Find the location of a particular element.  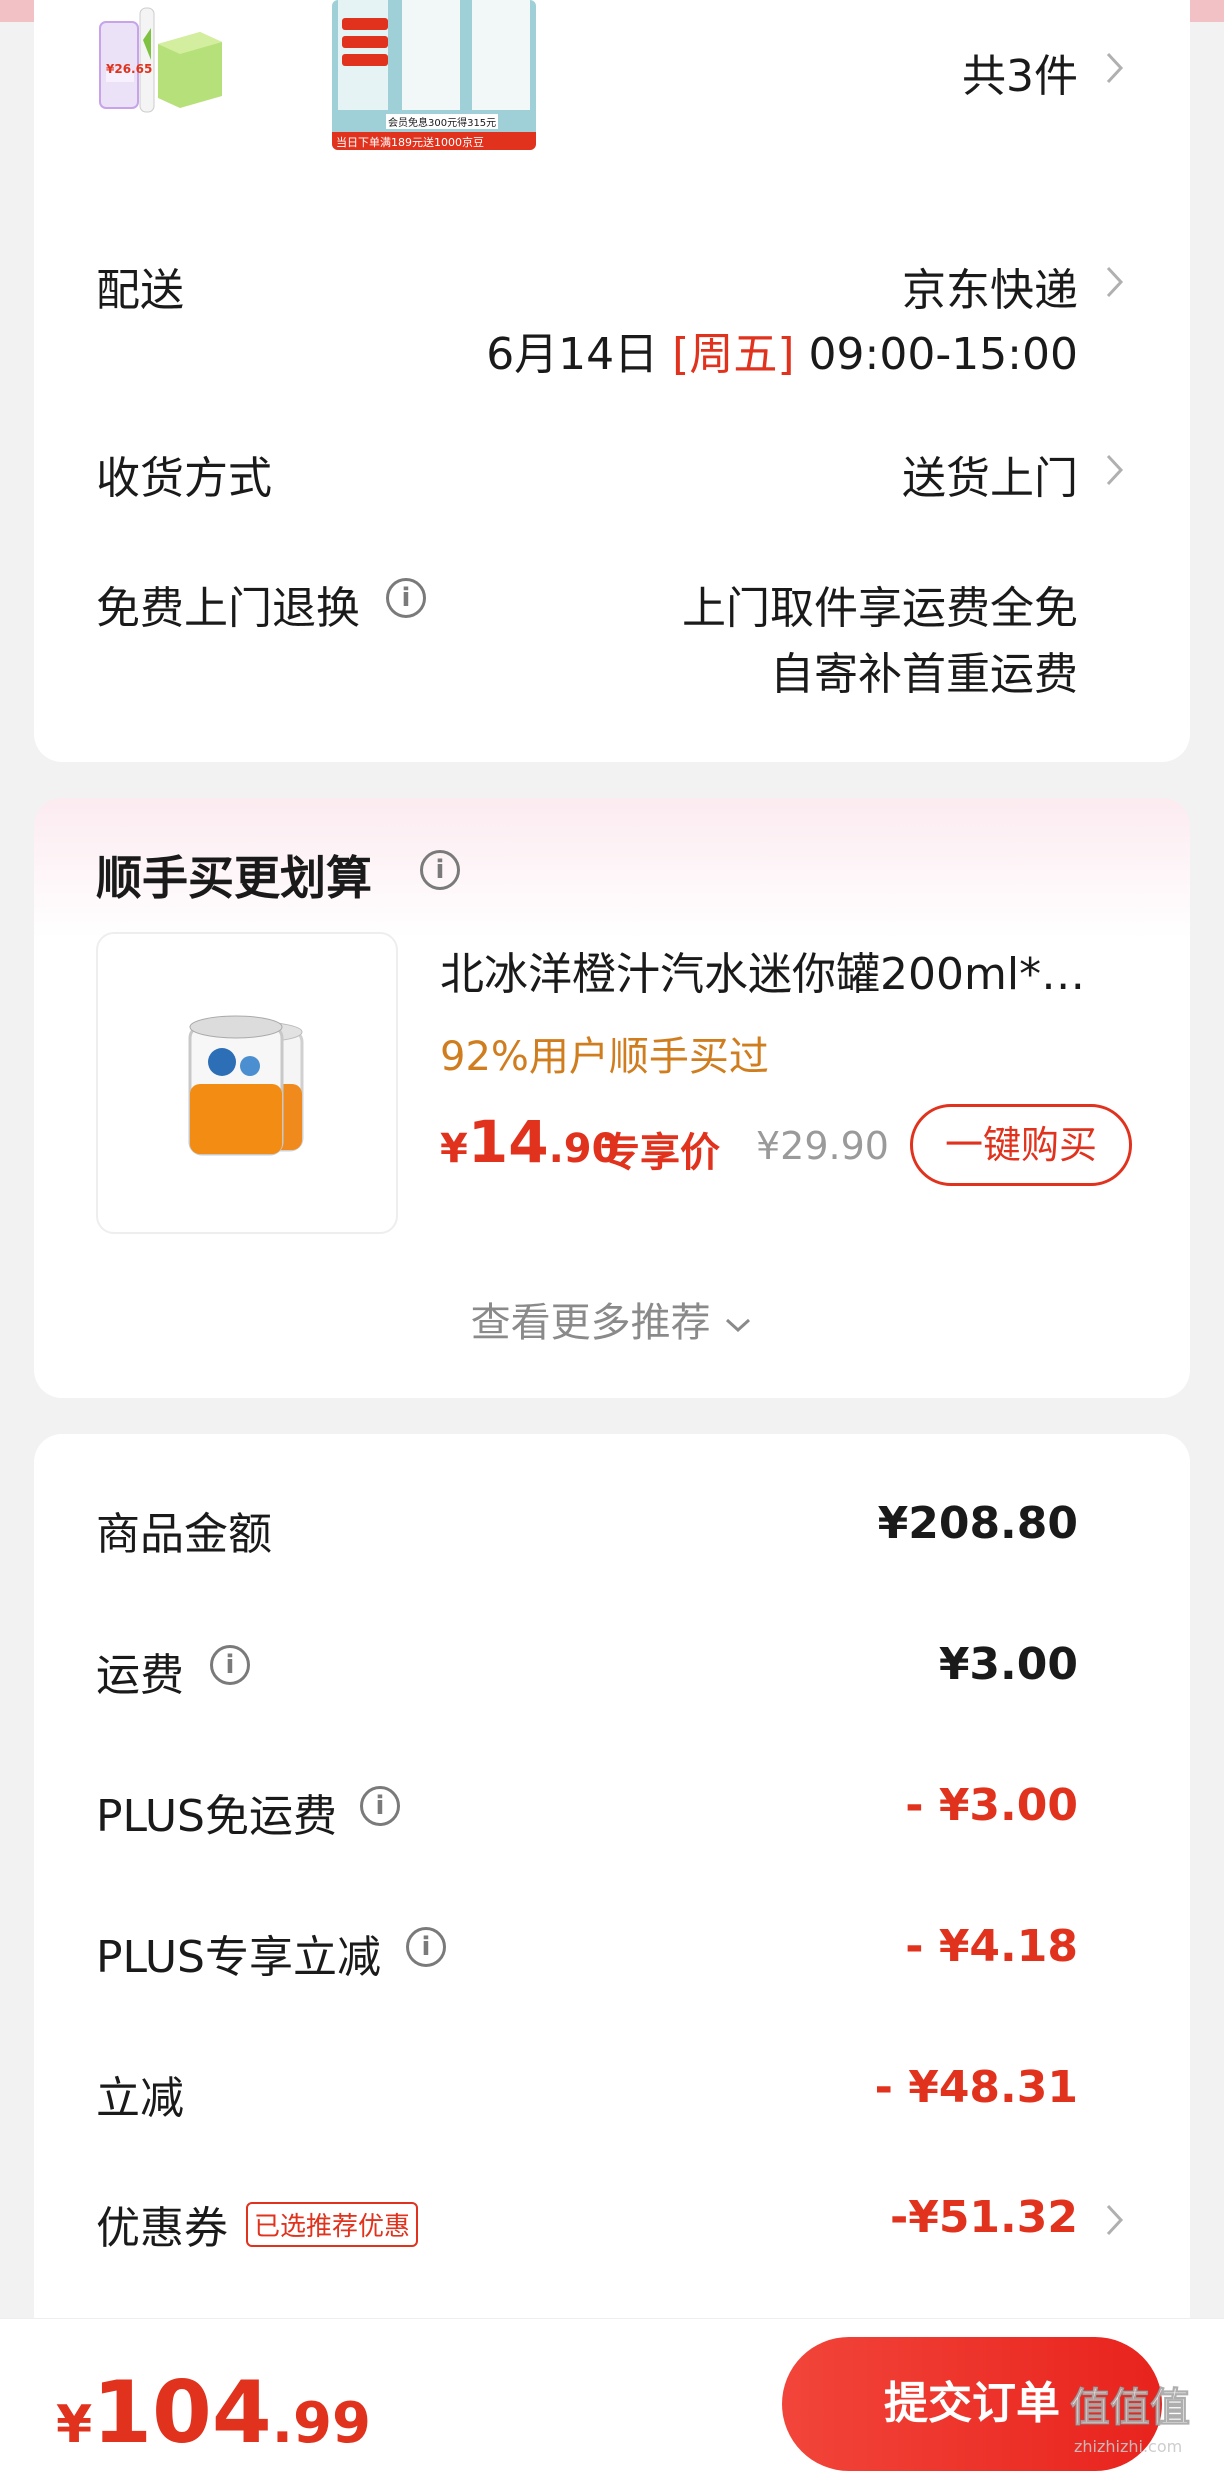

amount-label: 优惠券 is located at coordinates (162, 2228).